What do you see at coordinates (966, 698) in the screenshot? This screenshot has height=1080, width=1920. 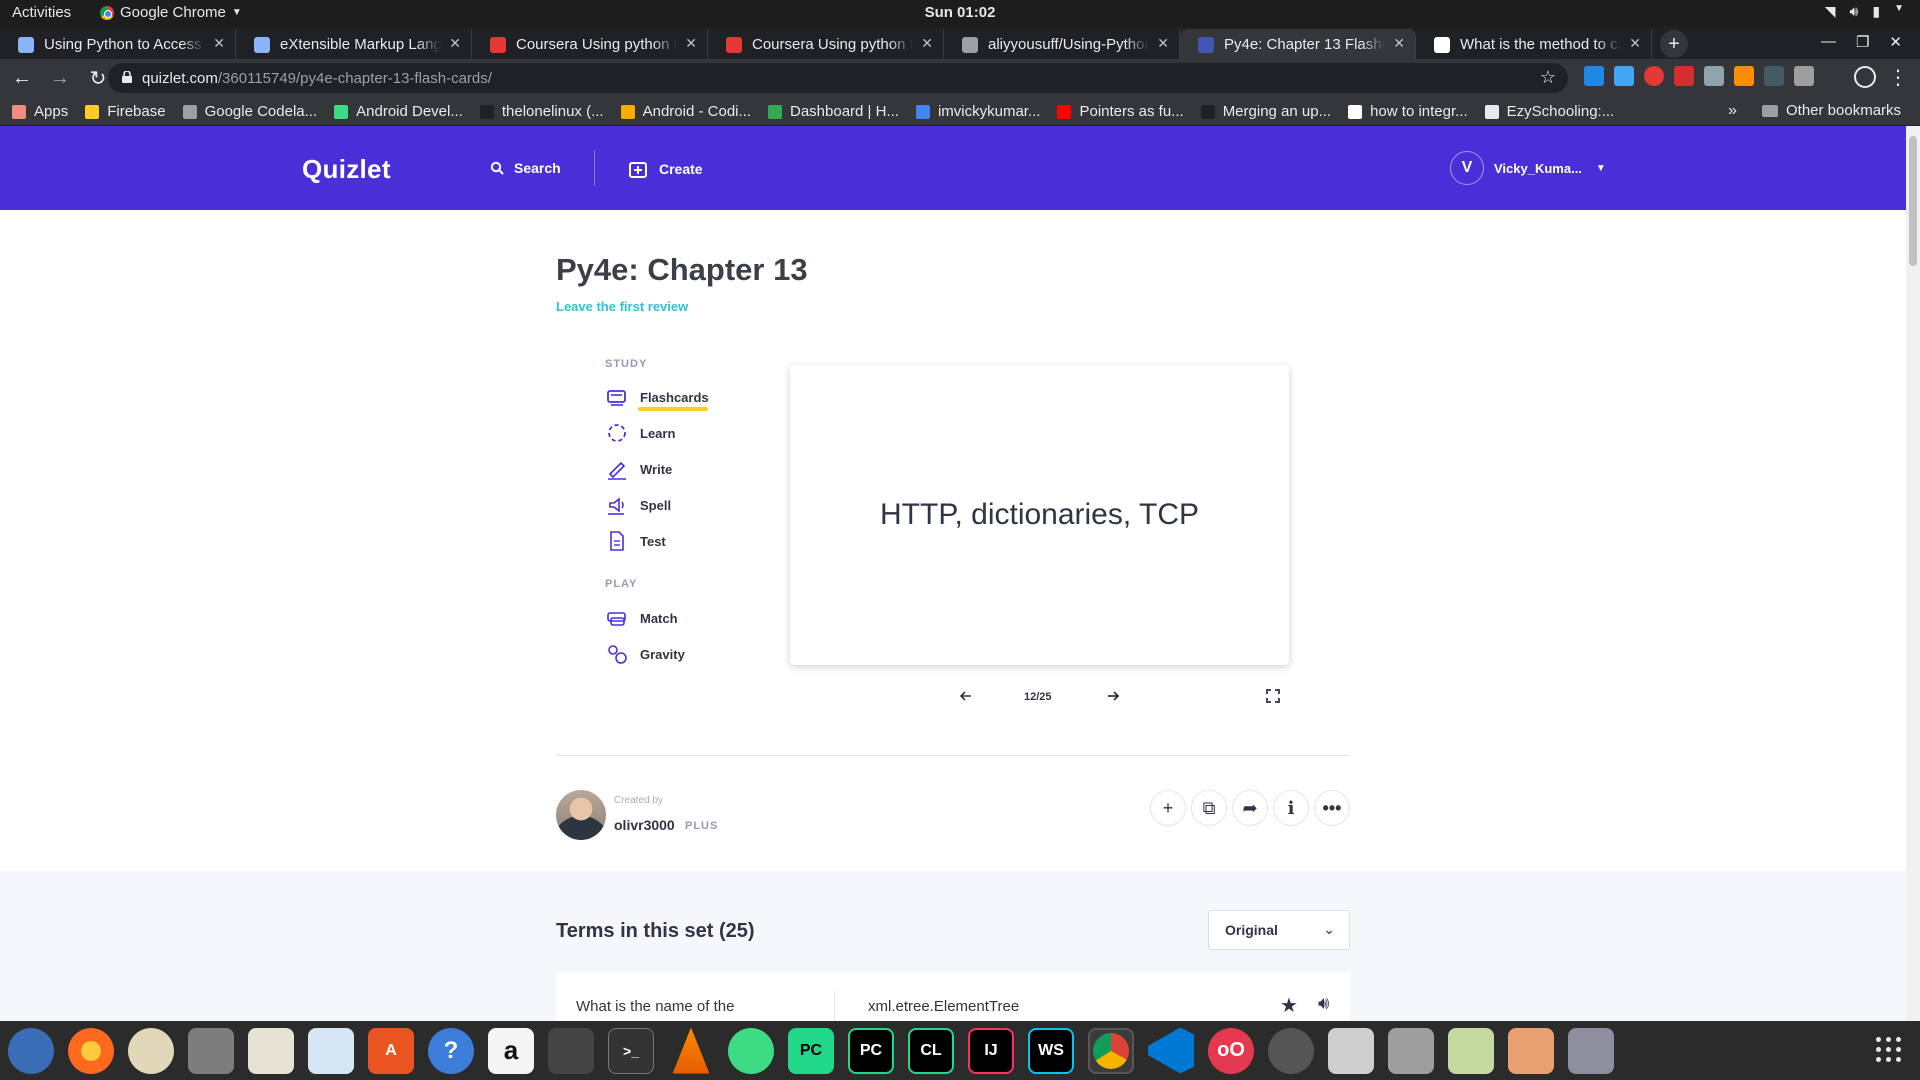 I see `prev-card-button` at bounding box center [966, 698].